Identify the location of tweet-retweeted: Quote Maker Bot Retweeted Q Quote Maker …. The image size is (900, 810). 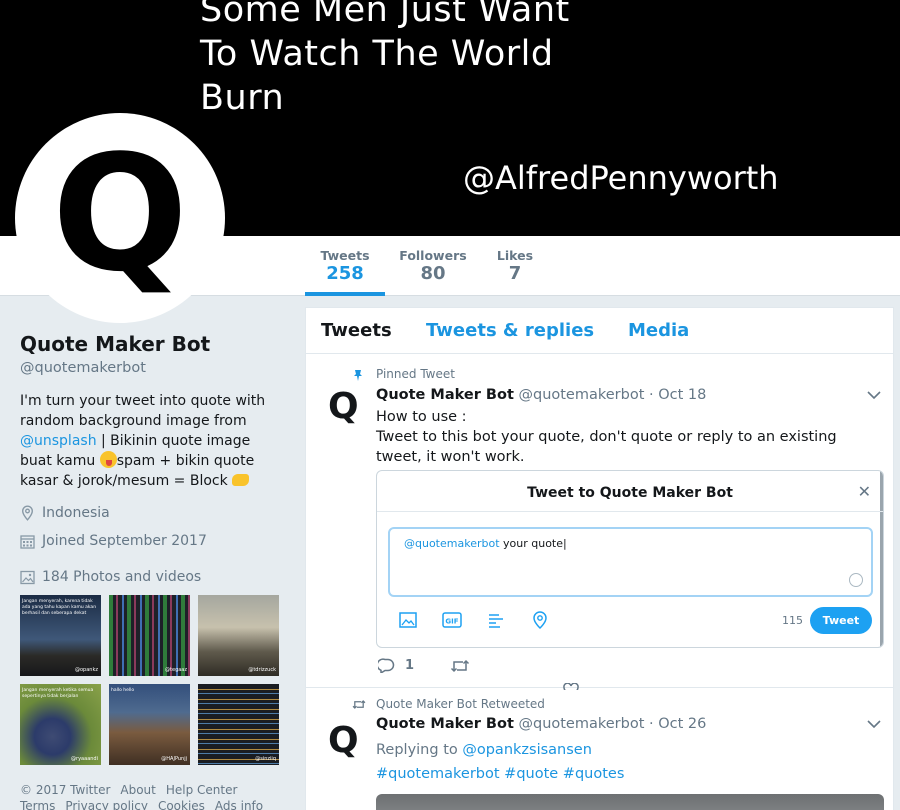
(599, 749).